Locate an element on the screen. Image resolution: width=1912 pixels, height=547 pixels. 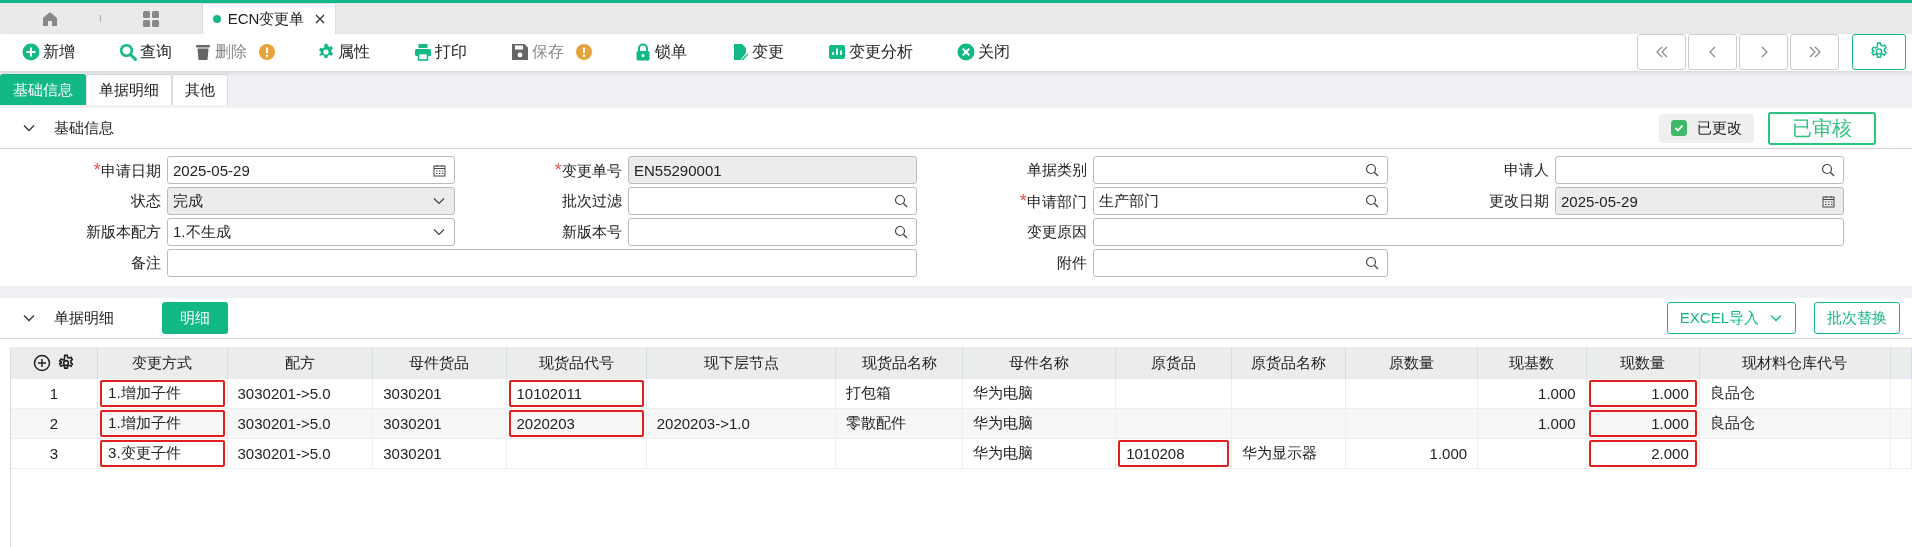
tab-title: ECN变更单 is located at coordinates (266, 19).